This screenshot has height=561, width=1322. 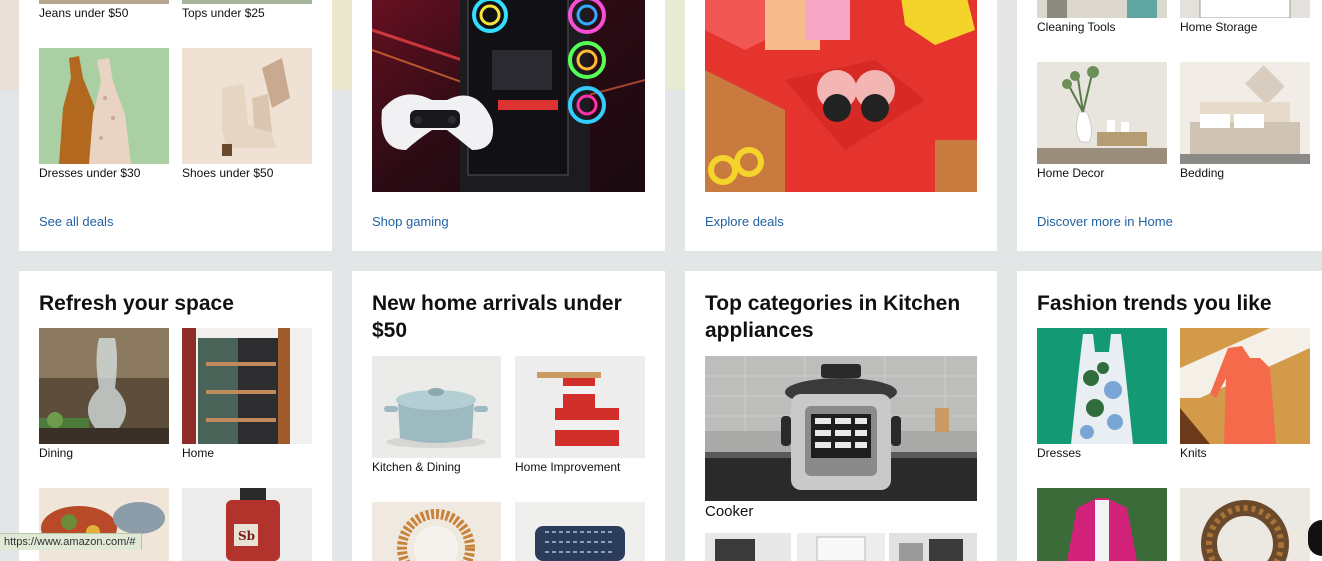 I want to click on tops-tile-image, so click(x=247, y=2).